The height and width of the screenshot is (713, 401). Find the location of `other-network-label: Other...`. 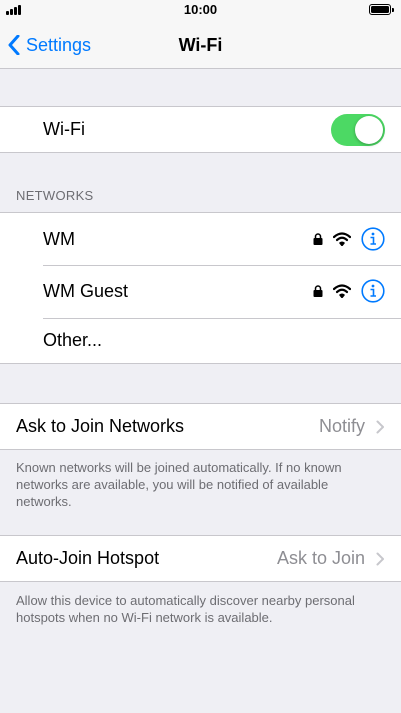

other-network-label: Other... is located at coordinates (73, 339).